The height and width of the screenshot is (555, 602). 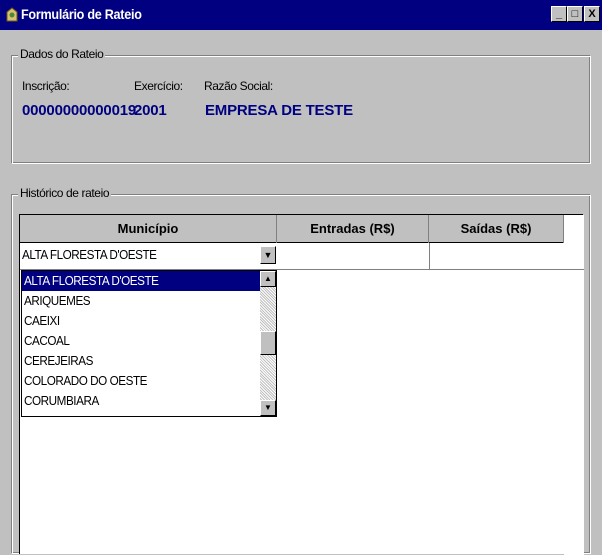 I want to click on list-item: CACOAL, so click(x=141, y=341).